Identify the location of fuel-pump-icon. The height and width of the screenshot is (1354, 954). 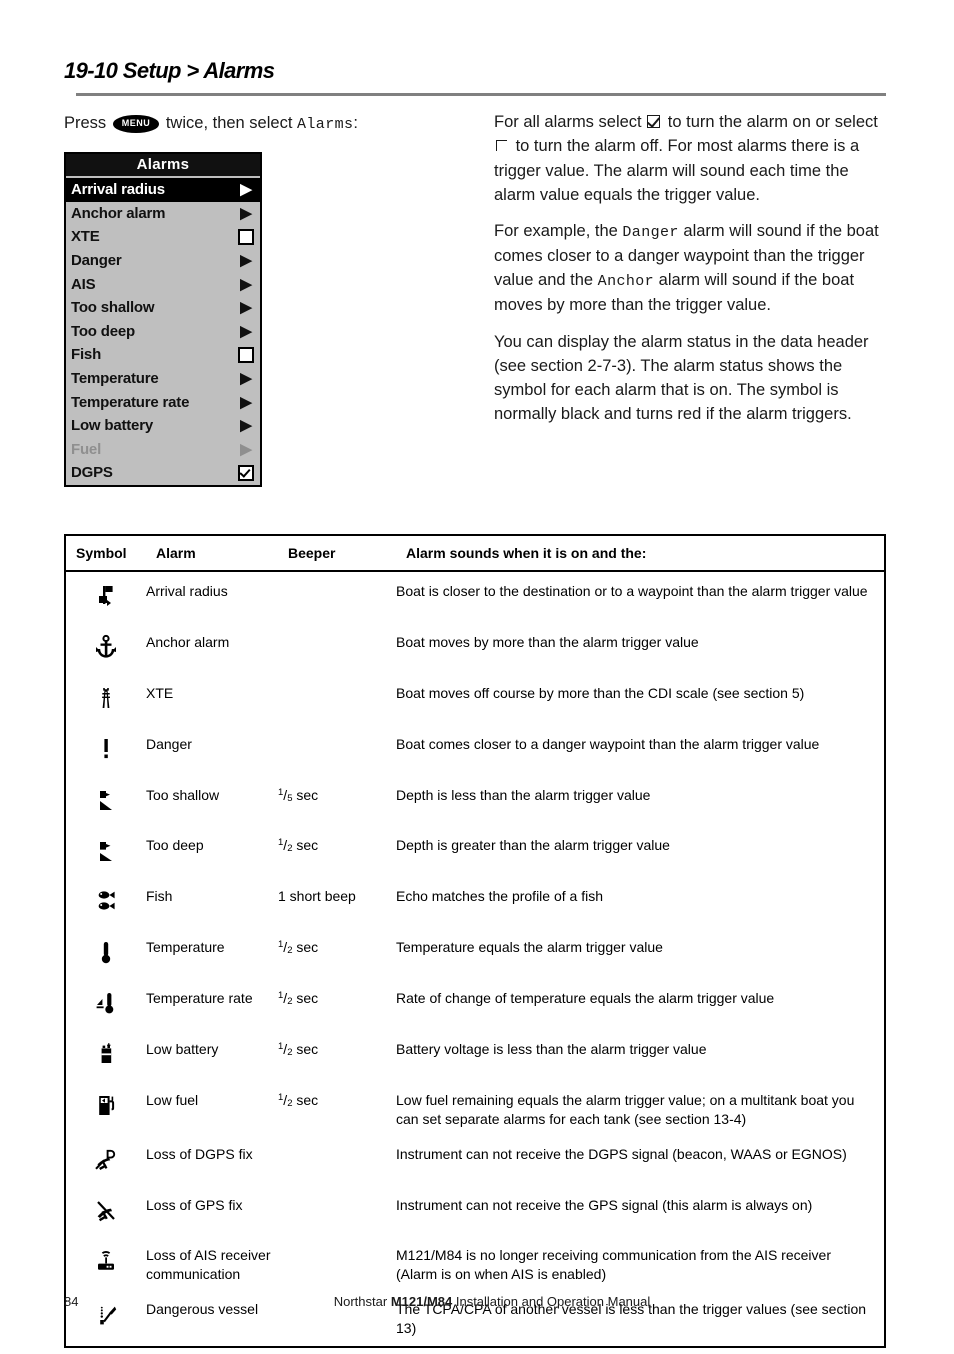
(106, 1106).